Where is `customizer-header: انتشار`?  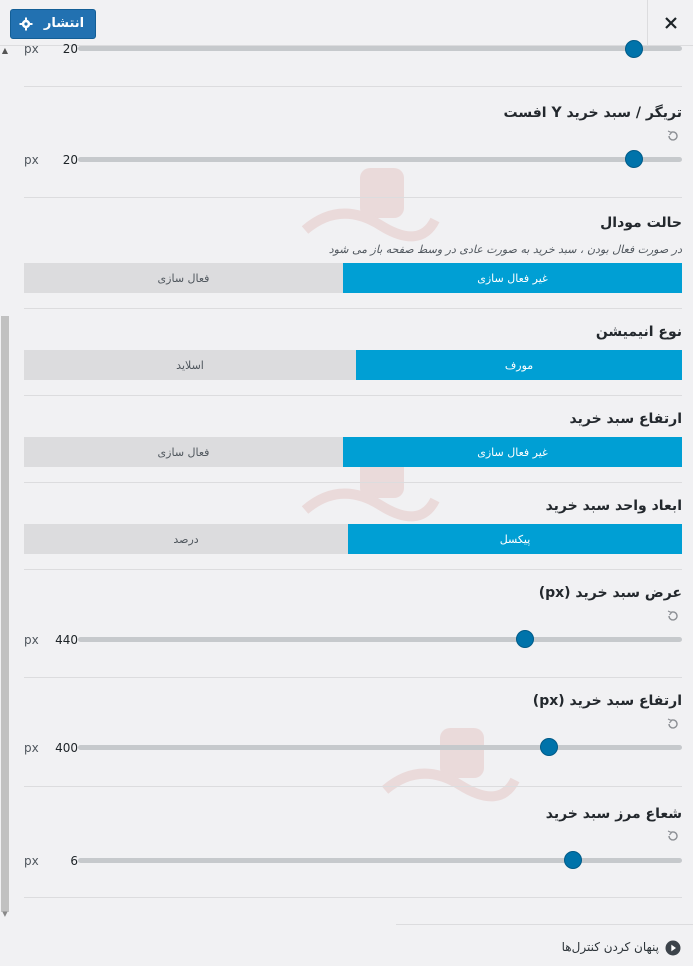
customizer-header: انتشار is located at coordinates (346, 23).